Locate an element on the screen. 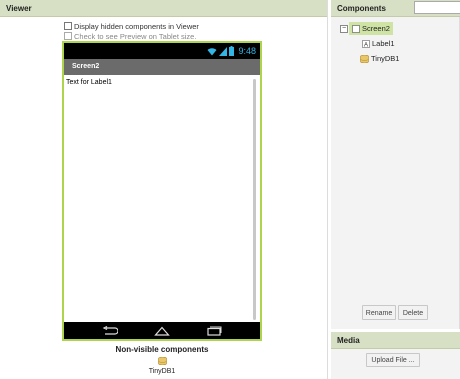 This screenshot has width=460, height=379. phone-nav-bar is located at coordinates (162, 330).